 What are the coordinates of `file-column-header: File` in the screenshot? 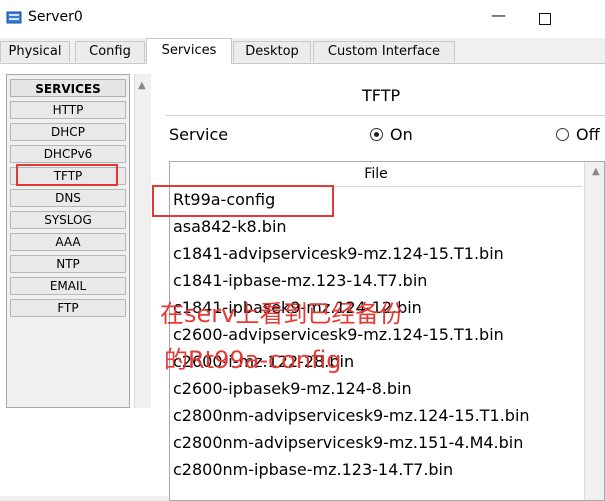 It's located at (376, 174).